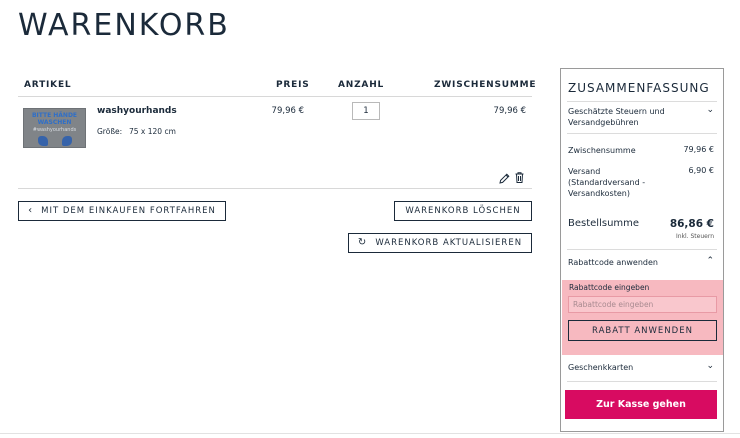 The image size is (740, 438). What do you see at coordinates (361, 85) in the screenshot?
I see `column-header-quantity: ANZAHL` at bounding box center [361, 85].